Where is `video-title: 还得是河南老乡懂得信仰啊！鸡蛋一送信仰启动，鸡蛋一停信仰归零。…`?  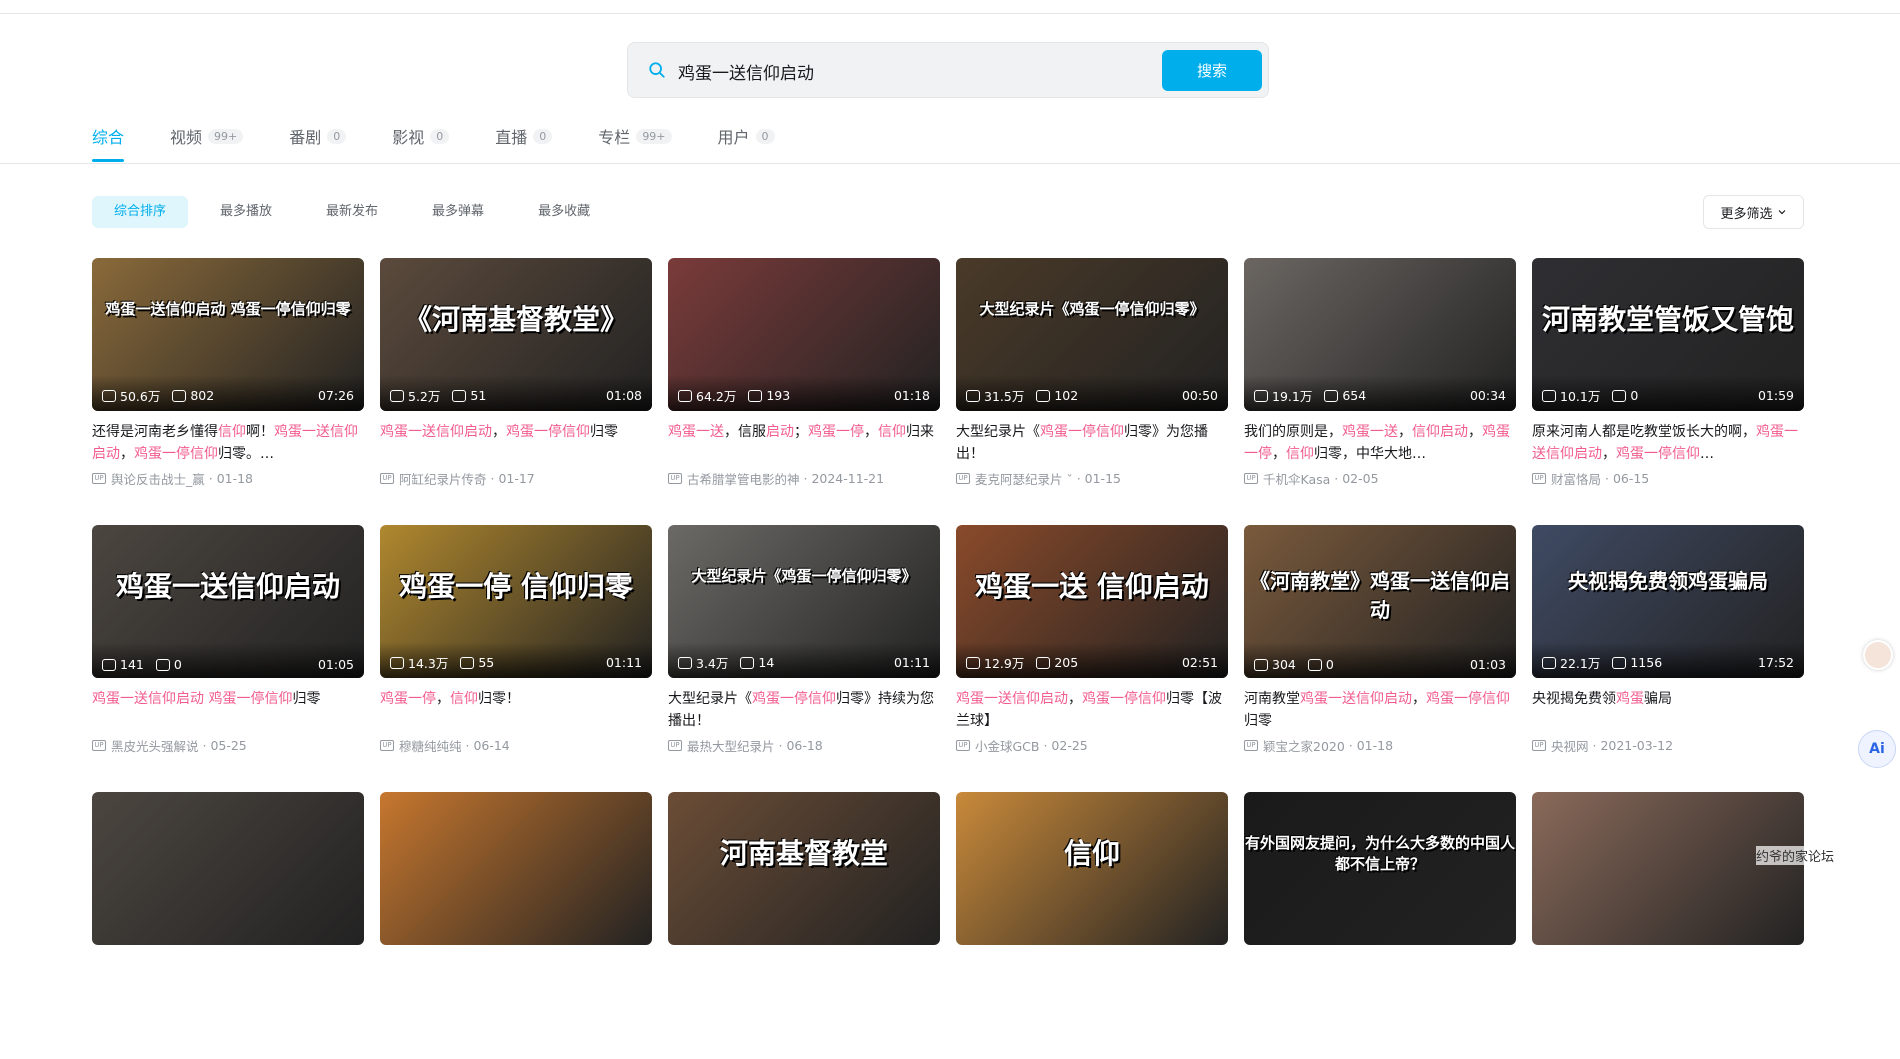 video-title: 还得是河南老乡懂得信仰啊！鸡蛋一送信仰启动，鸡蛋一停信仰归零。… is located at coordinates (228, 443).